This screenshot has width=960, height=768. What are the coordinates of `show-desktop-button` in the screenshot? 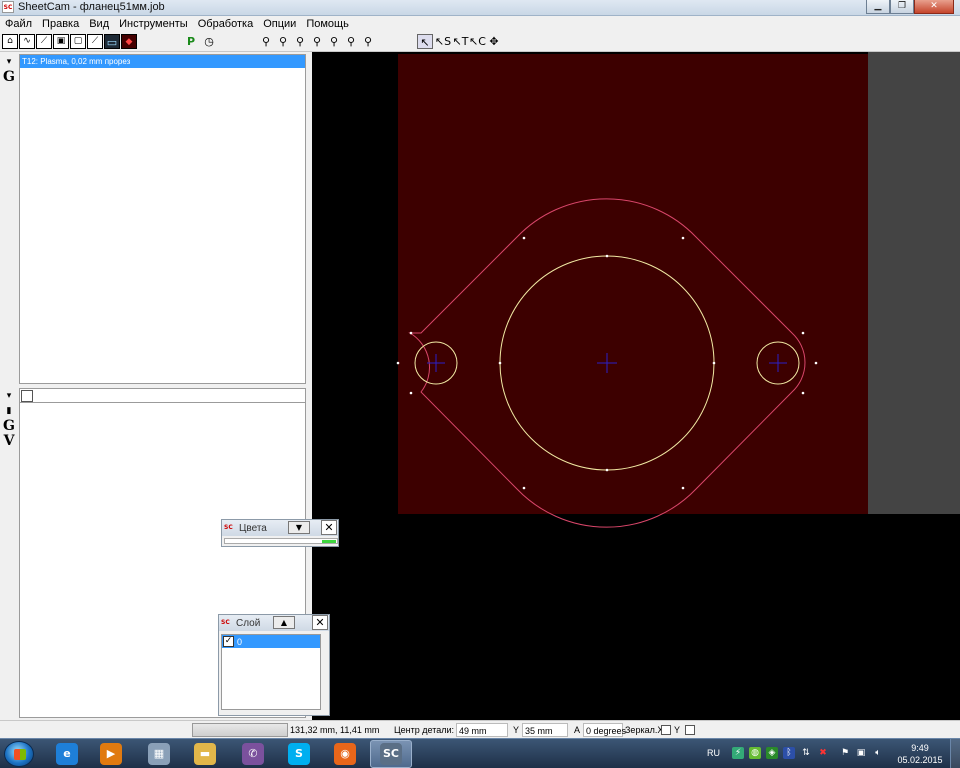 It's located at (955, 753).